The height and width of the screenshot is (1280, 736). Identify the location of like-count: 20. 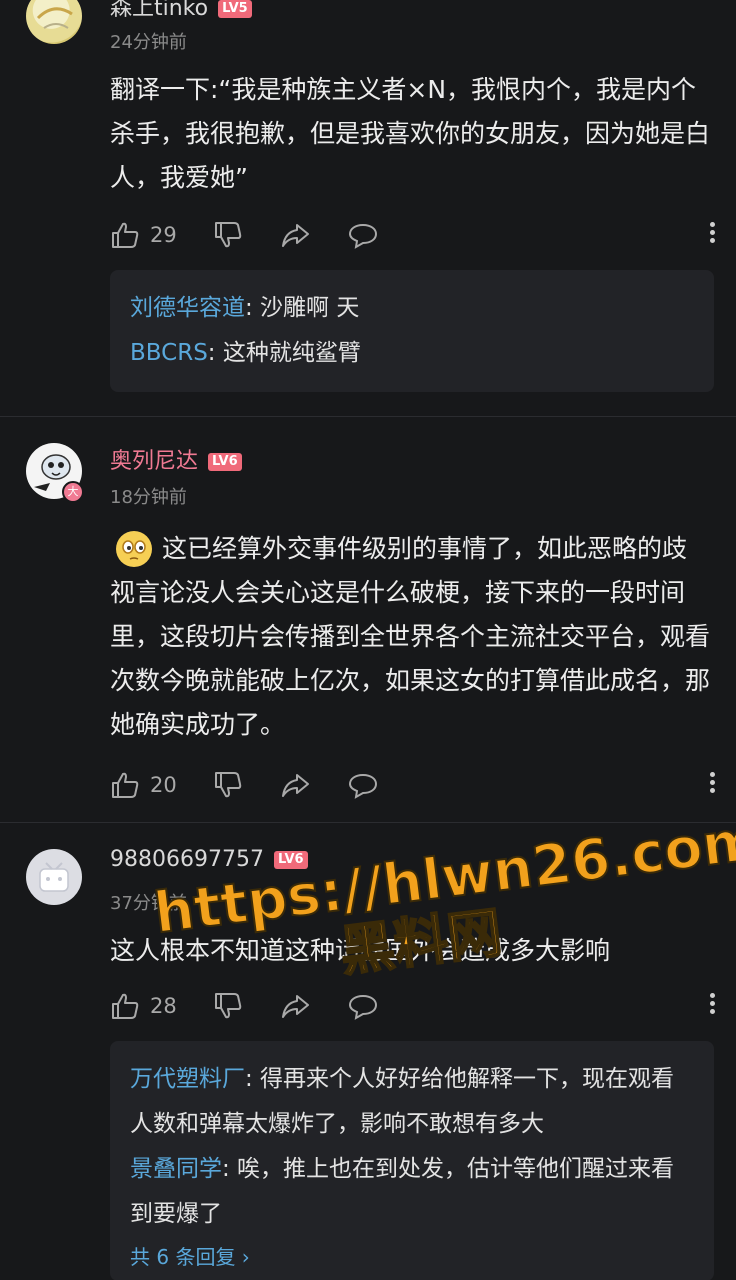
(163, 785).